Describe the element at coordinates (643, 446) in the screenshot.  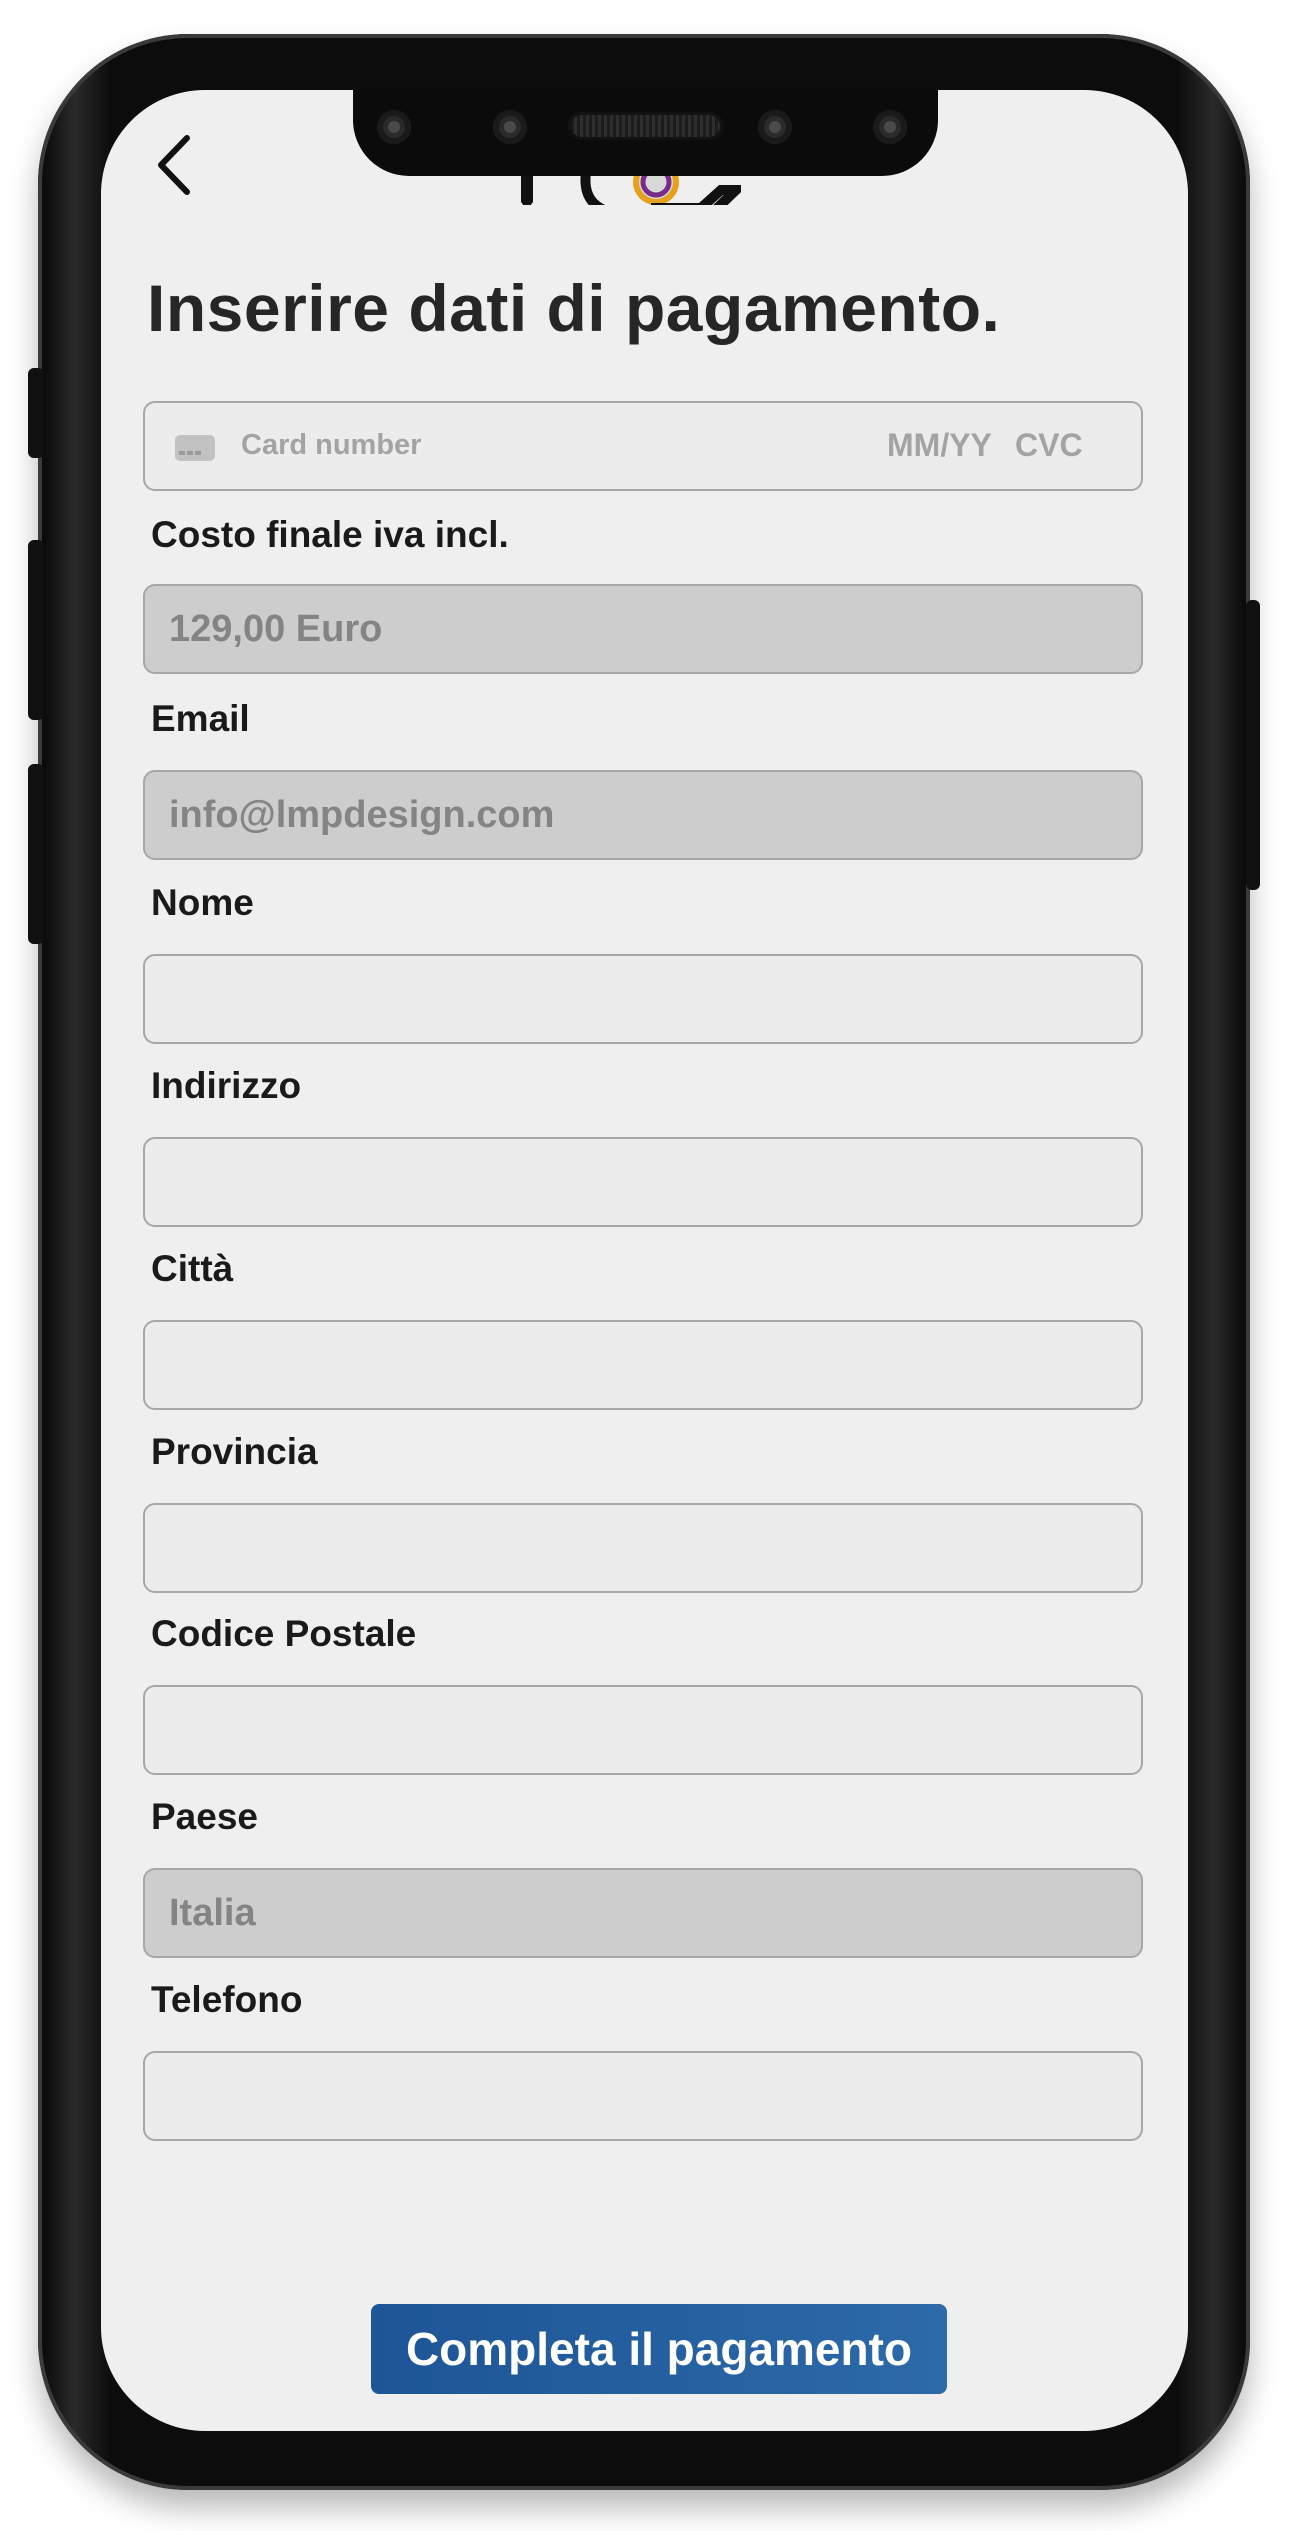
I see `card-input: Card number MM/YY CVC` at that location.